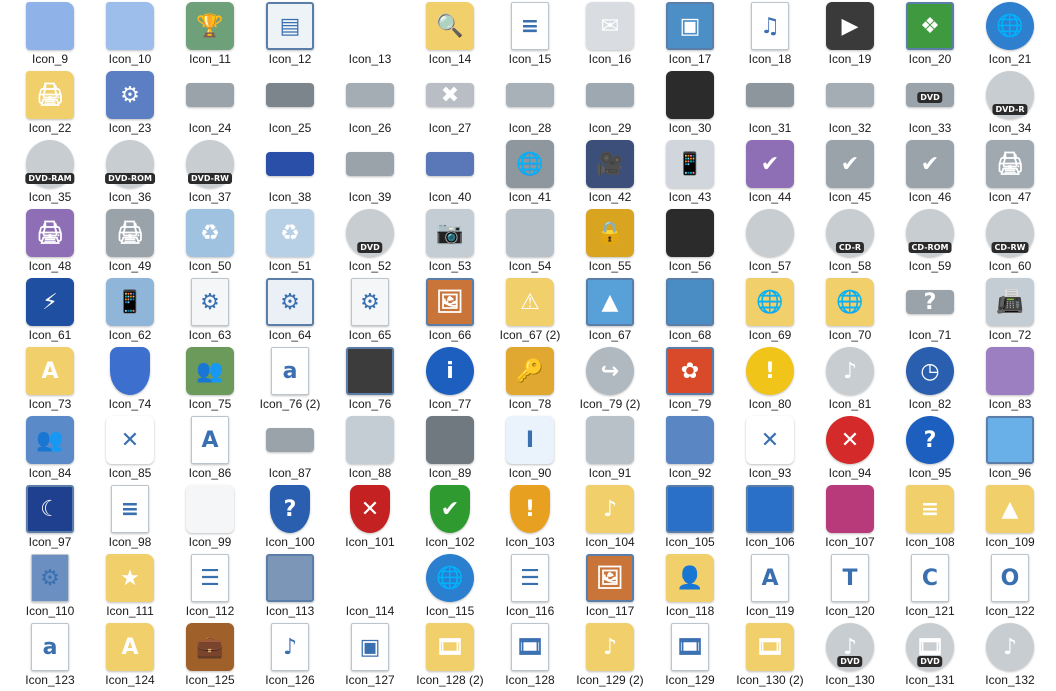 This screenshot has height=691, width=1056. Describe the element at coordinates (1010, 172) in the screenshot. I see `desktop-icon-item: 🖨 Icon_47` at that location.